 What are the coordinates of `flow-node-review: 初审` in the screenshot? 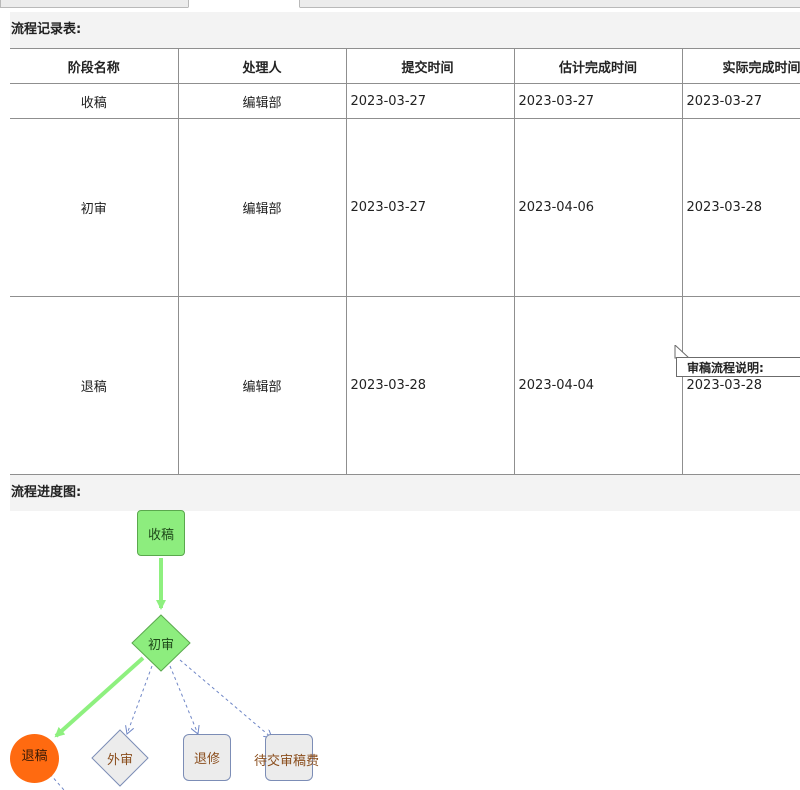 It's located at (161, 643).